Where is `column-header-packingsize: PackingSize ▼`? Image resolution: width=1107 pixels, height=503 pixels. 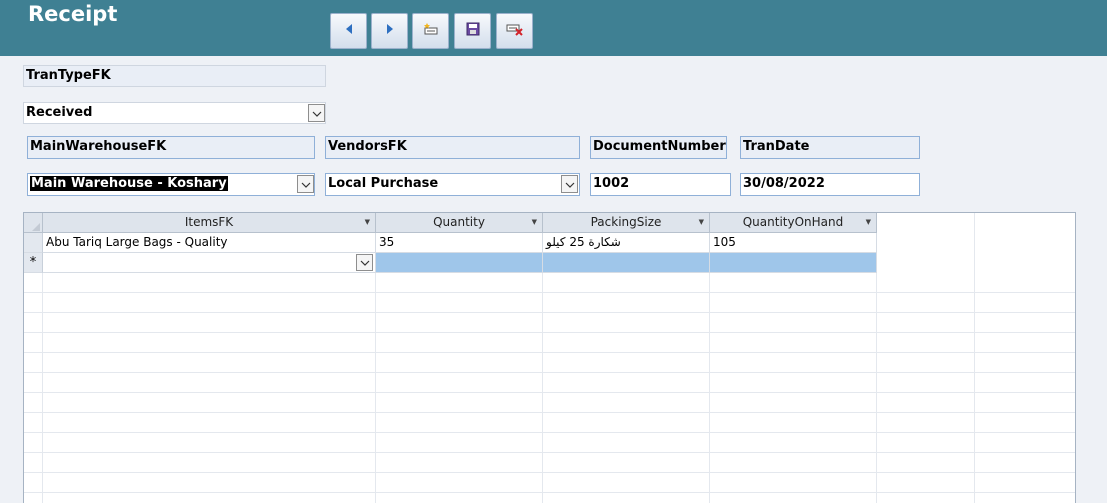
column-header-packingsize: PackingSize ▼ is located at coordinates (626, 223).